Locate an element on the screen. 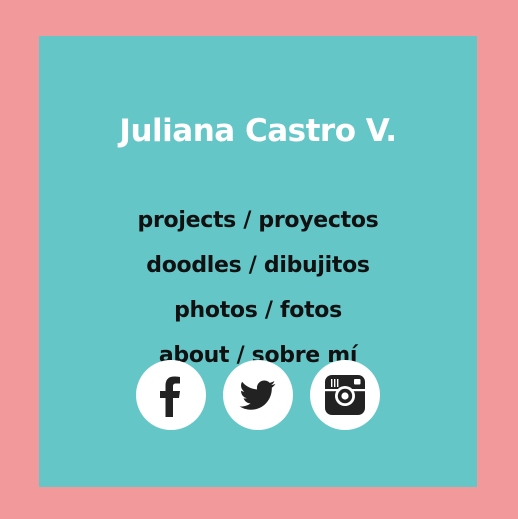  site-title: Juliana Castro V. is located at coordinates (258, 131).